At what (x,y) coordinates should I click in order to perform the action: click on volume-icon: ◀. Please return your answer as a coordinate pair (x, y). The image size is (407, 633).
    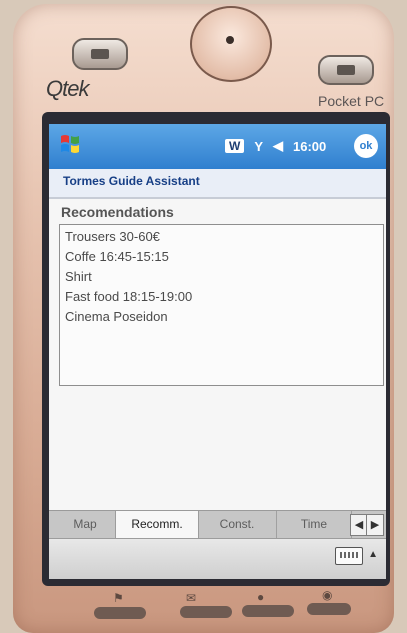
    Looking at the image, I should click on (278, 146).